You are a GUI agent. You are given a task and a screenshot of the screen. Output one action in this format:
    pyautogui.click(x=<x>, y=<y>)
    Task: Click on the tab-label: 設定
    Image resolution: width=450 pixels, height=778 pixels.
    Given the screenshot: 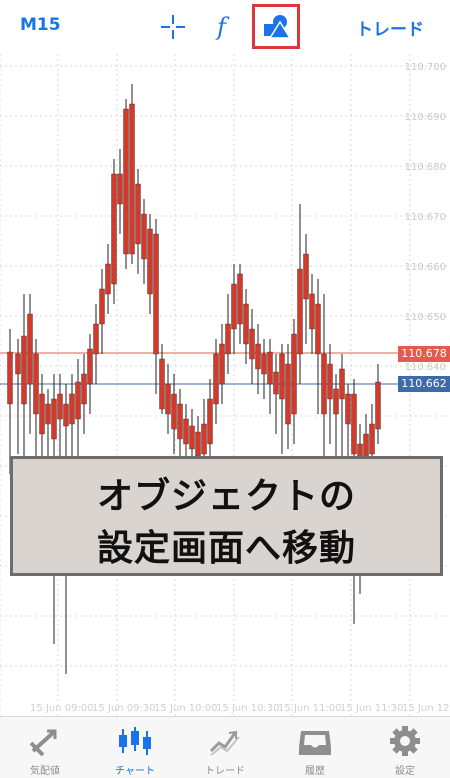 What is the action you would take?
    pyautogui.click(x=405, y=771)
    